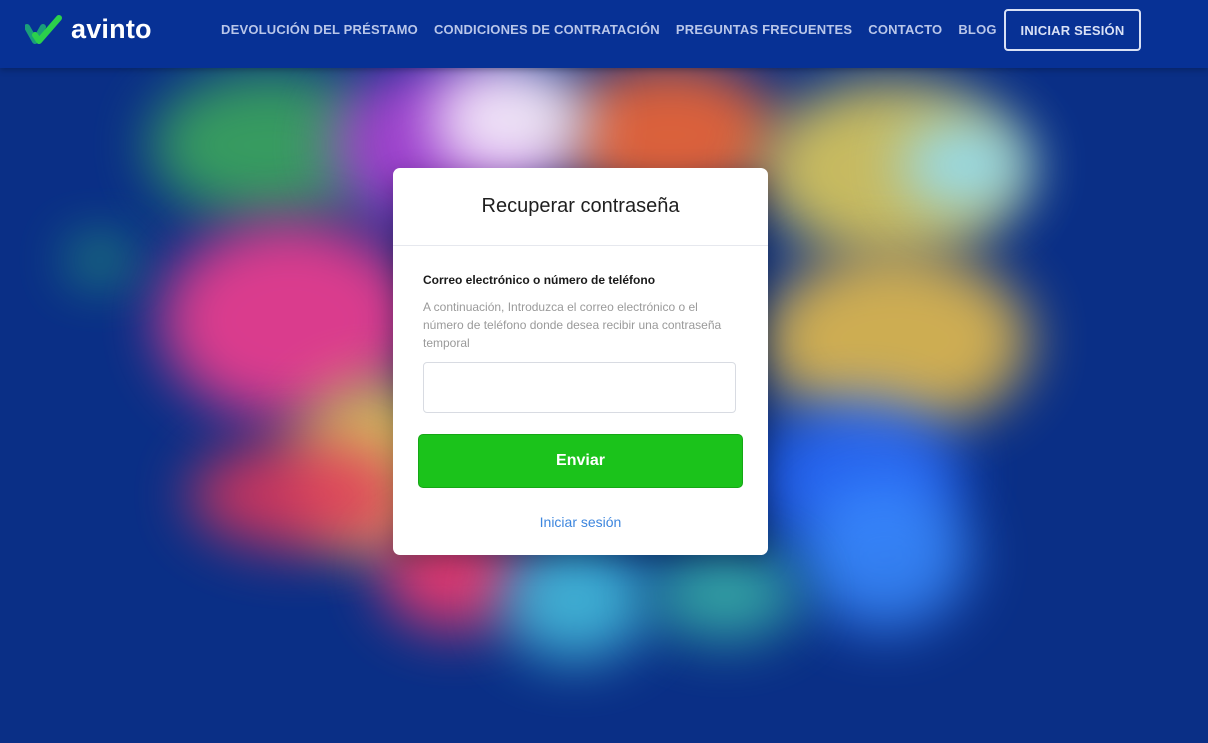  Describe the element at coordinates (539, 280) in the screenshot. I see `contact-field-label: Correo electrónico o número de teléfono` at that location.